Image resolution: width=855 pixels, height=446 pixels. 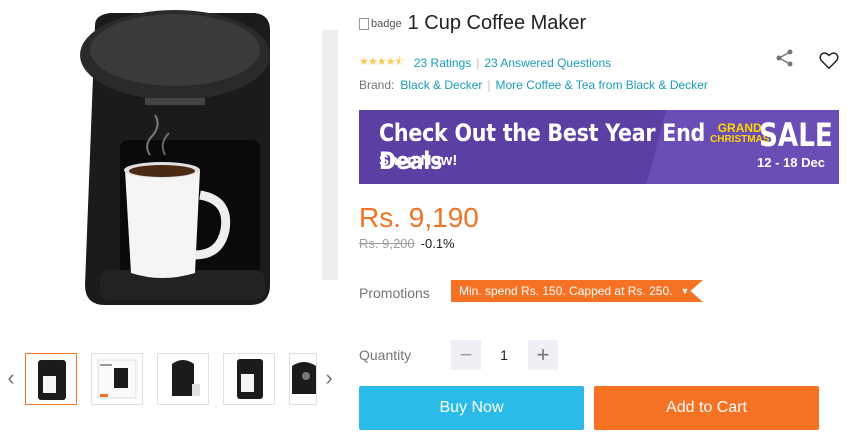 I want to click on original-price: Rs. 9,200, so click(x=387, y=243).